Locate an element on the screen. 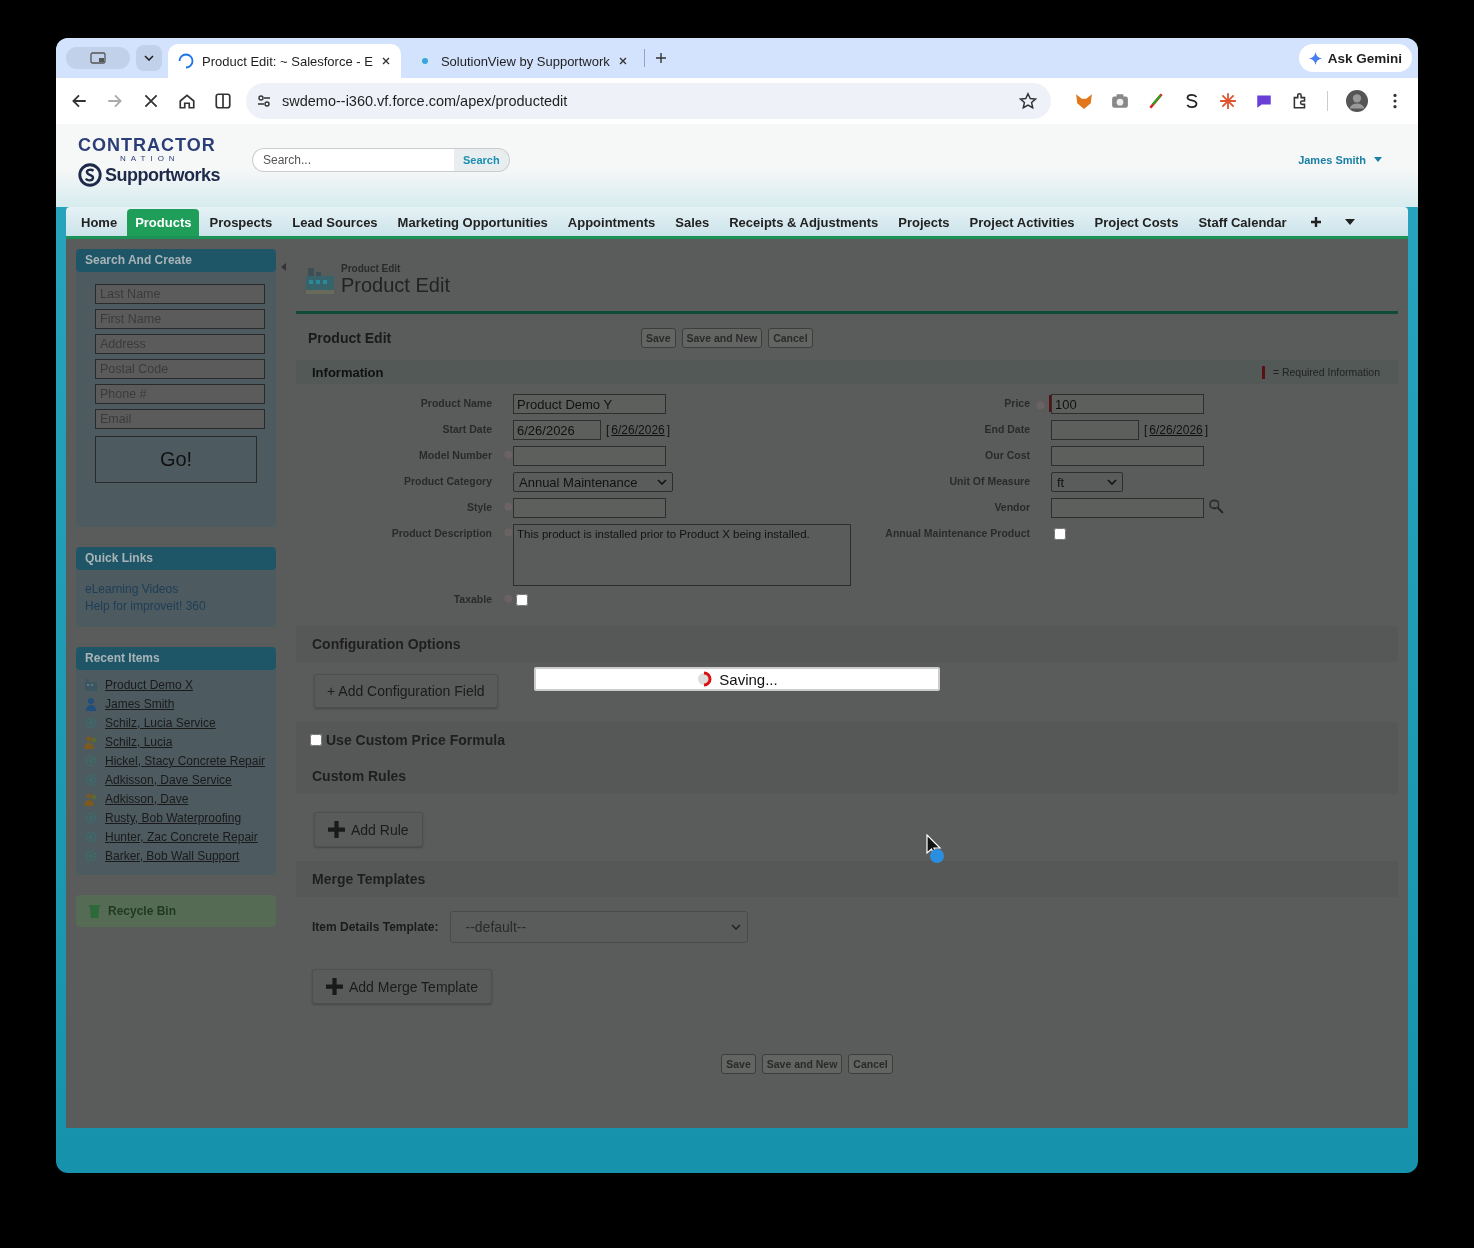 Image resolution: width=1474 pixels, height=1248 pixels. url-text: swdemo--i360.vf.force.com/apex/productedit is located at coordinates (425, 101).